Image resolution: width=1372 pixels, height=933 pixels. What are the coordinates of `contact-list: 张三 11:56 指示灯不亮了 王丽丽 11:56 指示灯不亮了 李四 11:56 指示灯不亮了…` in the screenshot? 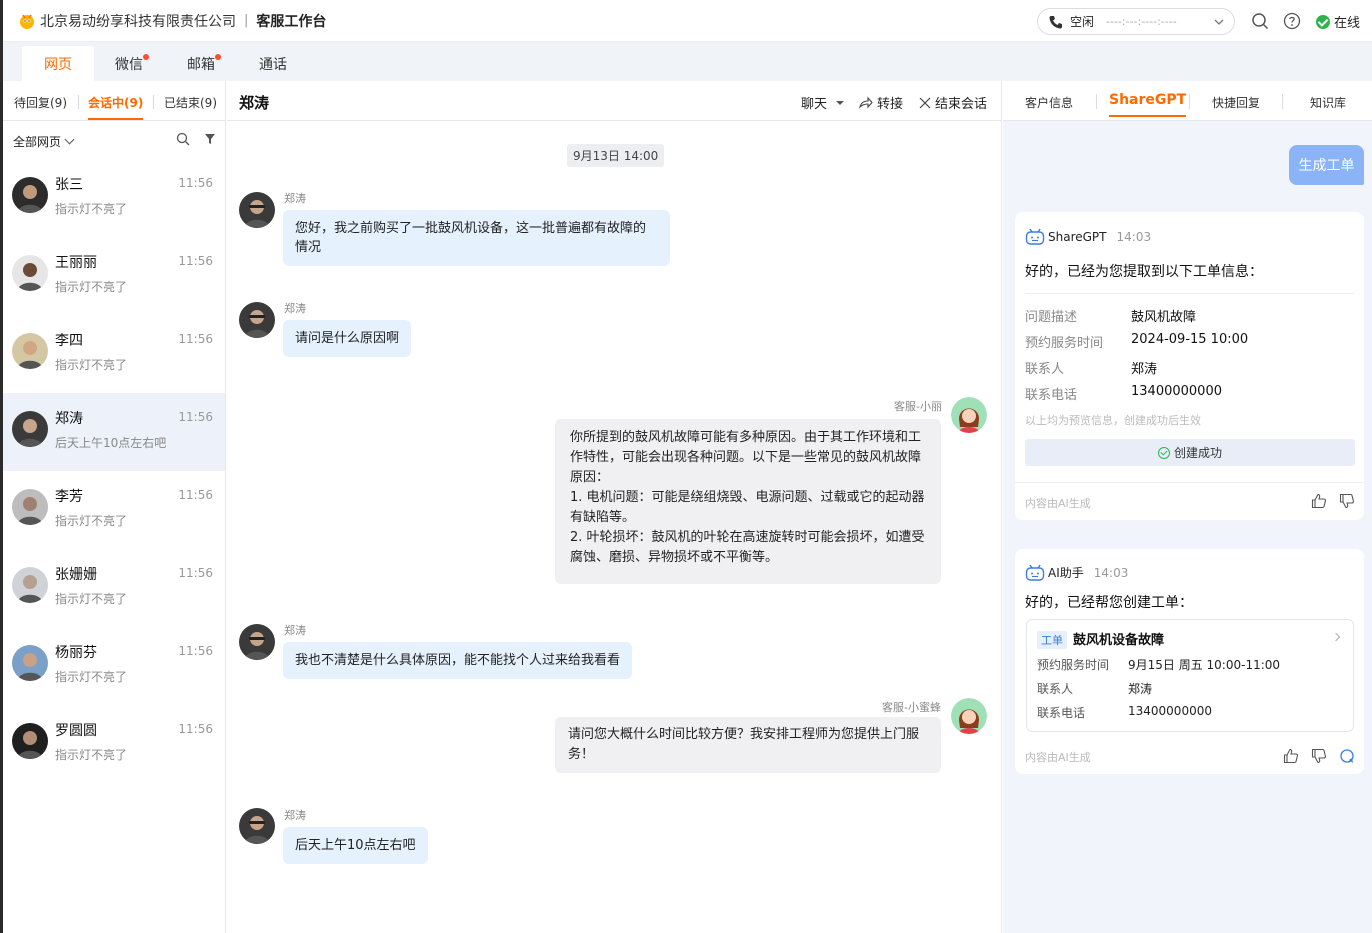 It's located at (114, 471).